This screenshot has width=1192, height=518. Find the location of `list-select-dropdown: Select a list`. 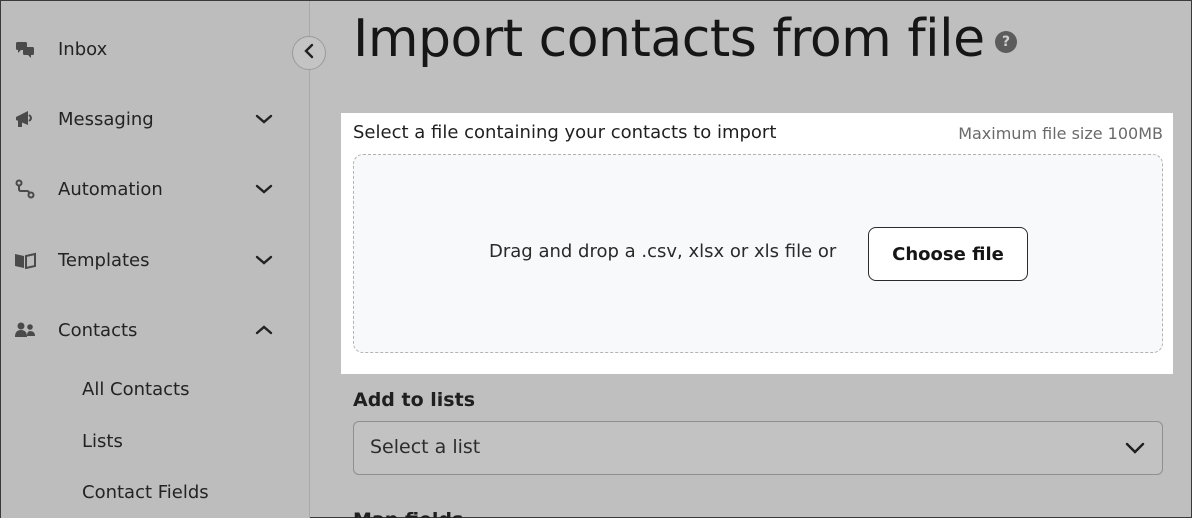

list-select-dropdown: Select a list is located at coordinates (758, 448).